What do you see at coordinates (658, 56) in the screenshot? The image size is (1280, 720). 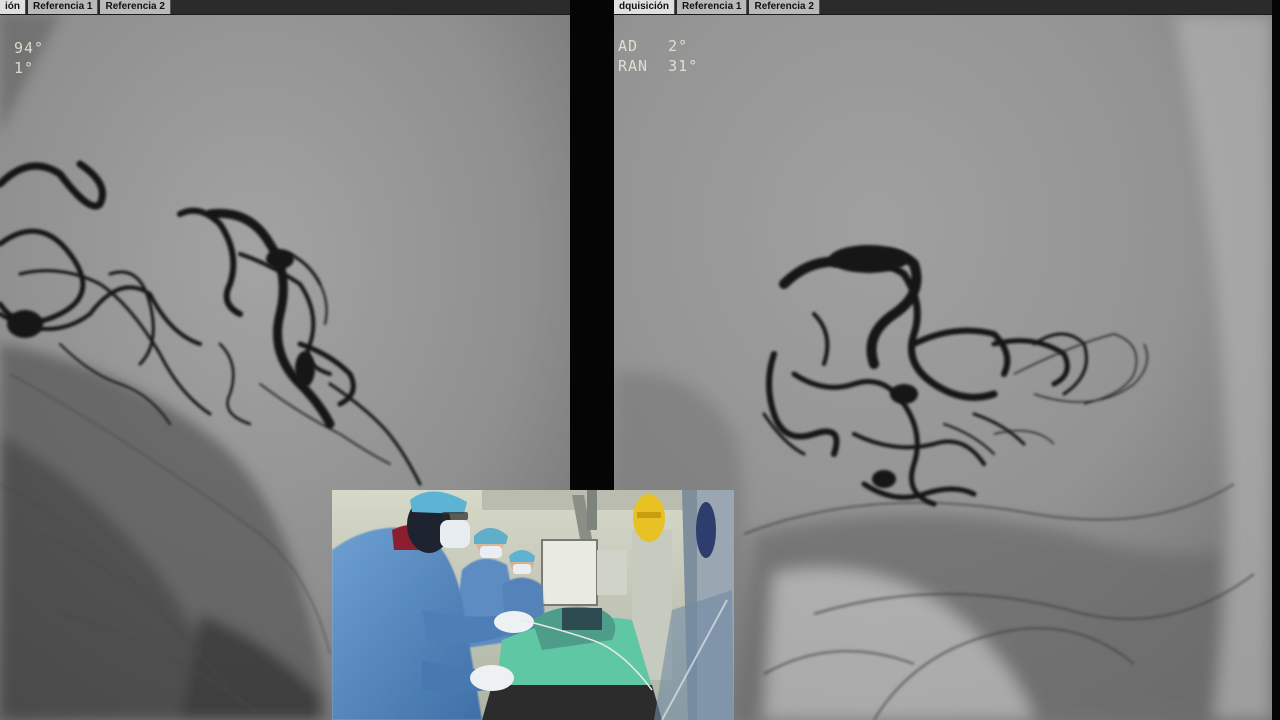 I see `right-angle-readout: AD 2° RAN 31°` at bounding box center [658, 56].